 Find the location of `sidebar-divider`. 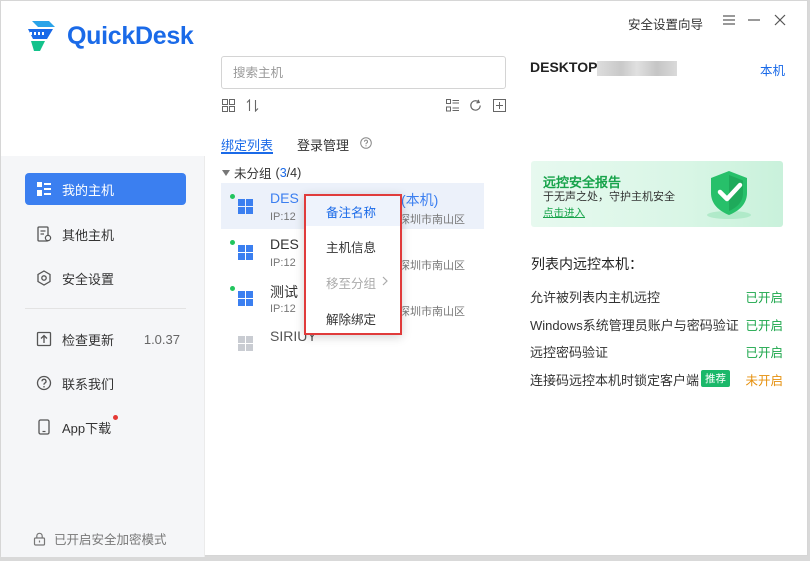

sidebar-divider is located at coordinates (105, 308).